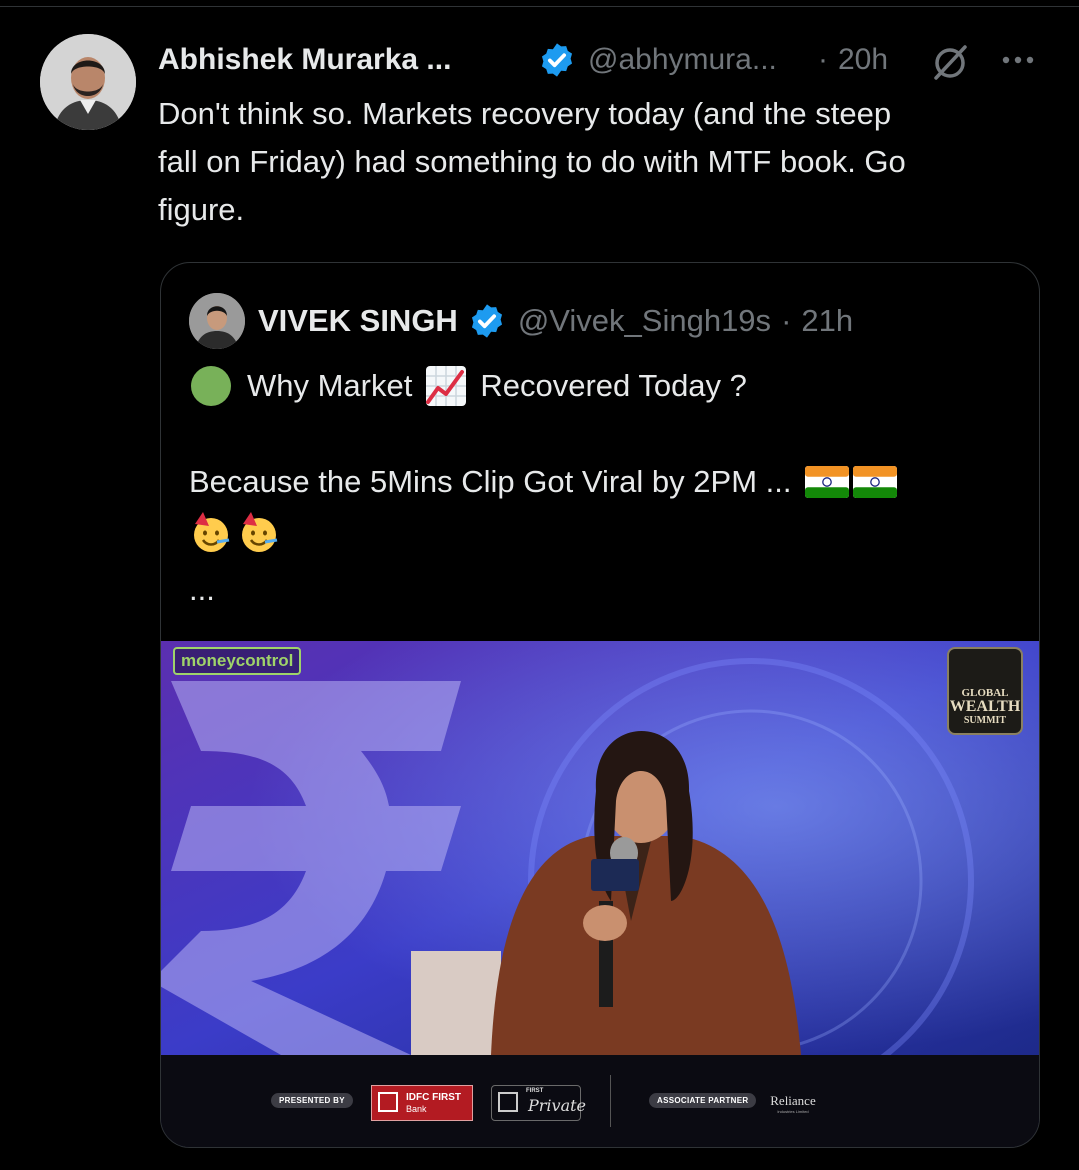 This screenshot has width=1079, height=1170. Describe the element at coordinates (312, 1100) in the screenshot. I see `presented-by-label: PRESENTED BY` at that location.